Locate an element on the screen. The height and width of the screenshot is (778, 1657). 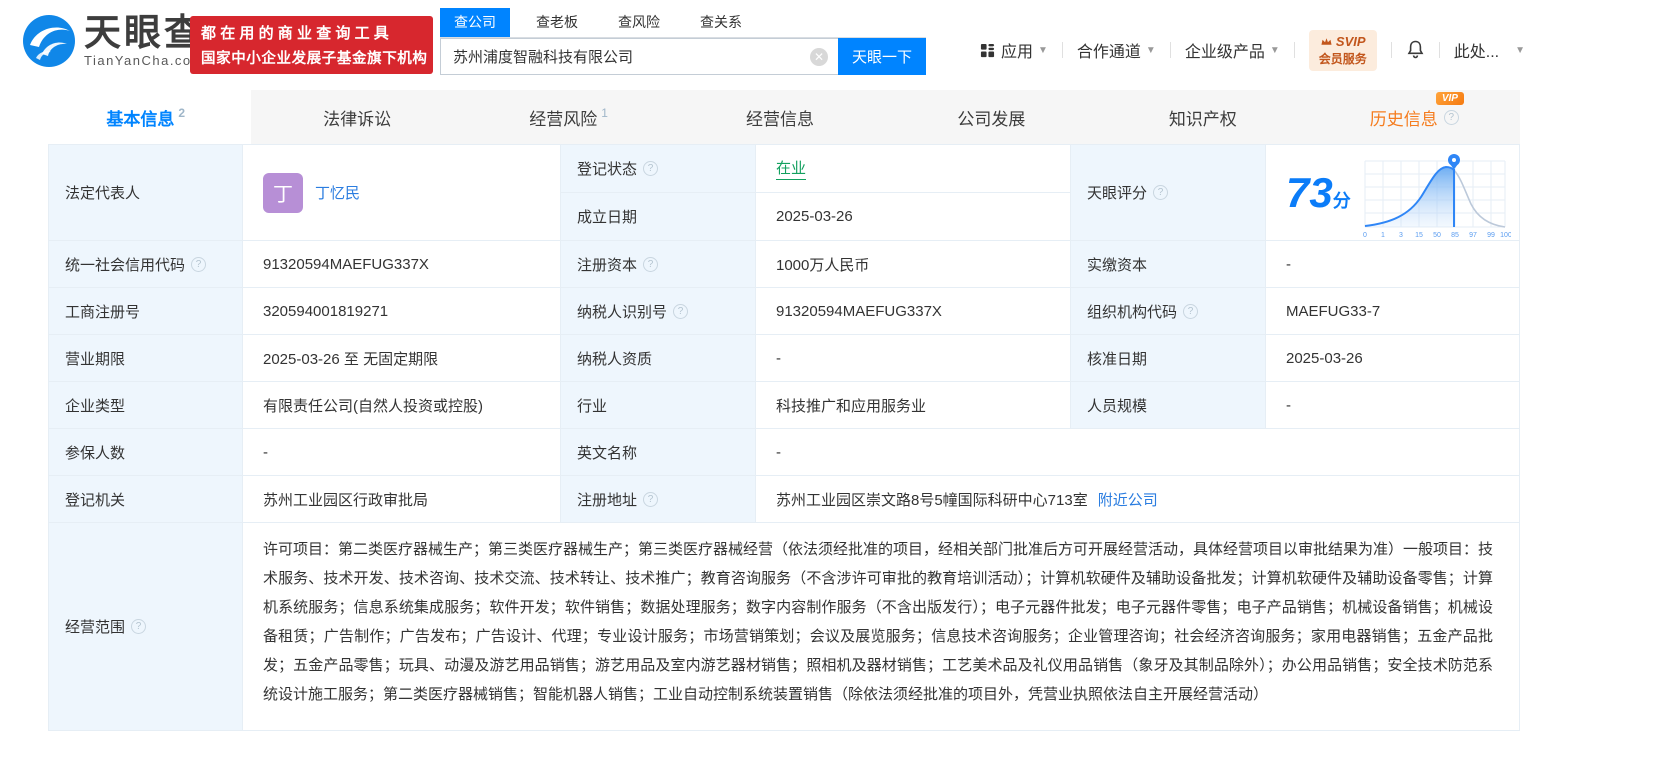
tab-basic-info: 基本信息 2 is located at coordinates (146, 117).